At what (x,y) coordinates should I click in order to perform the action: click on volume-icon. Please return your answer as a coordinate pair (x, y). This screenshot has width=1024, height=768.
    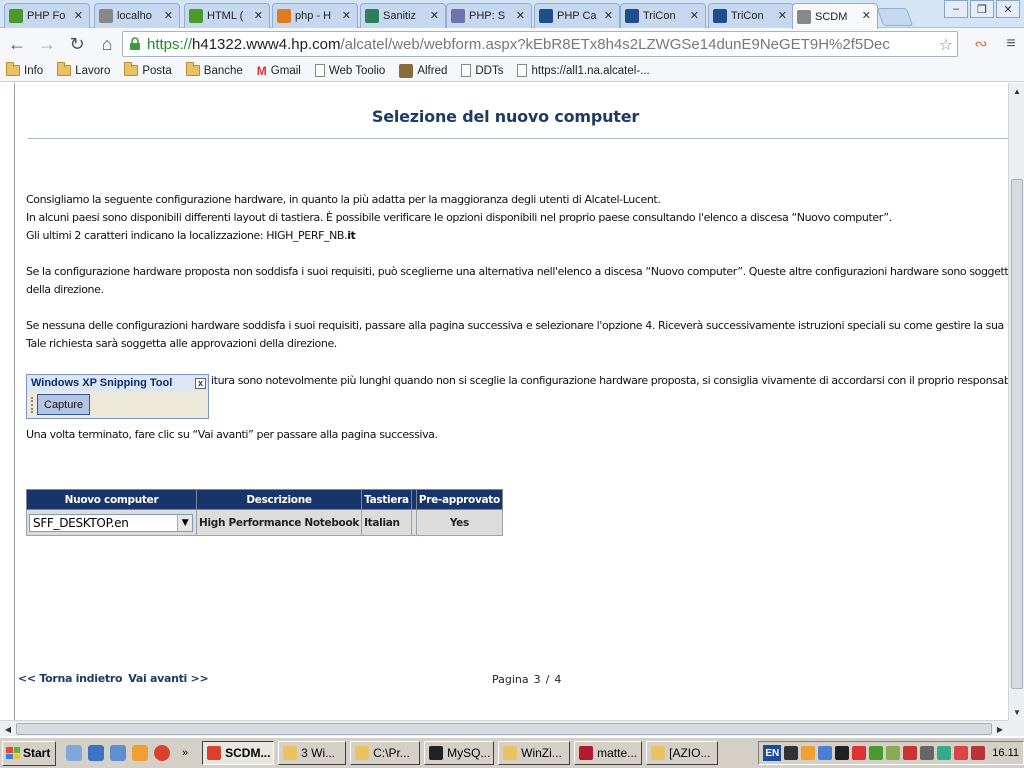
    Looking at the image, I should click on (927, 753).